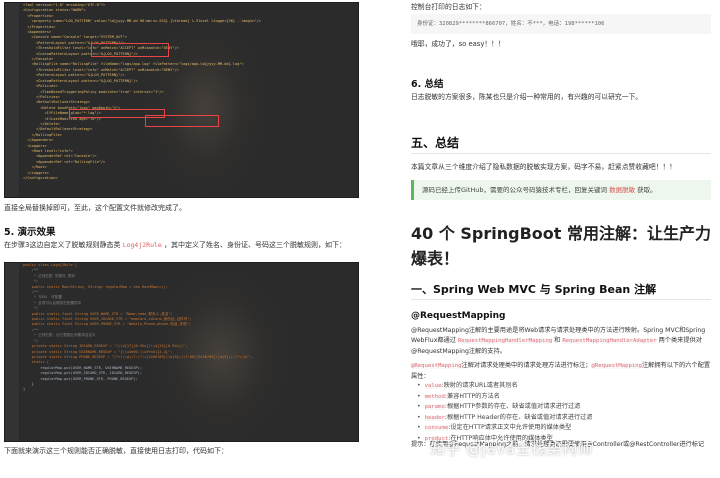 This screenshot has height=478, width=720. Describe the element at coordinates (24, 389) in the screenshot. I see `code2-line: }` at that location.